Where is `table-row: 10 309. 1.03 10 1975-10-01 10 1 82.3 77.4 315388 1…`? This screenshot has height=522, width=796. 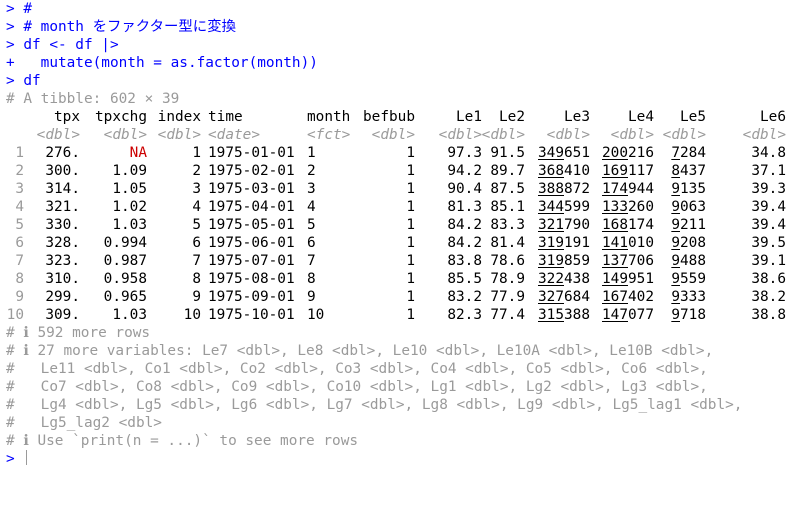 table-row: 10 309. 1.03 10 1975-10-01 10 1 82.3 77.4 315388 1… is located at coordinates (398, 315).